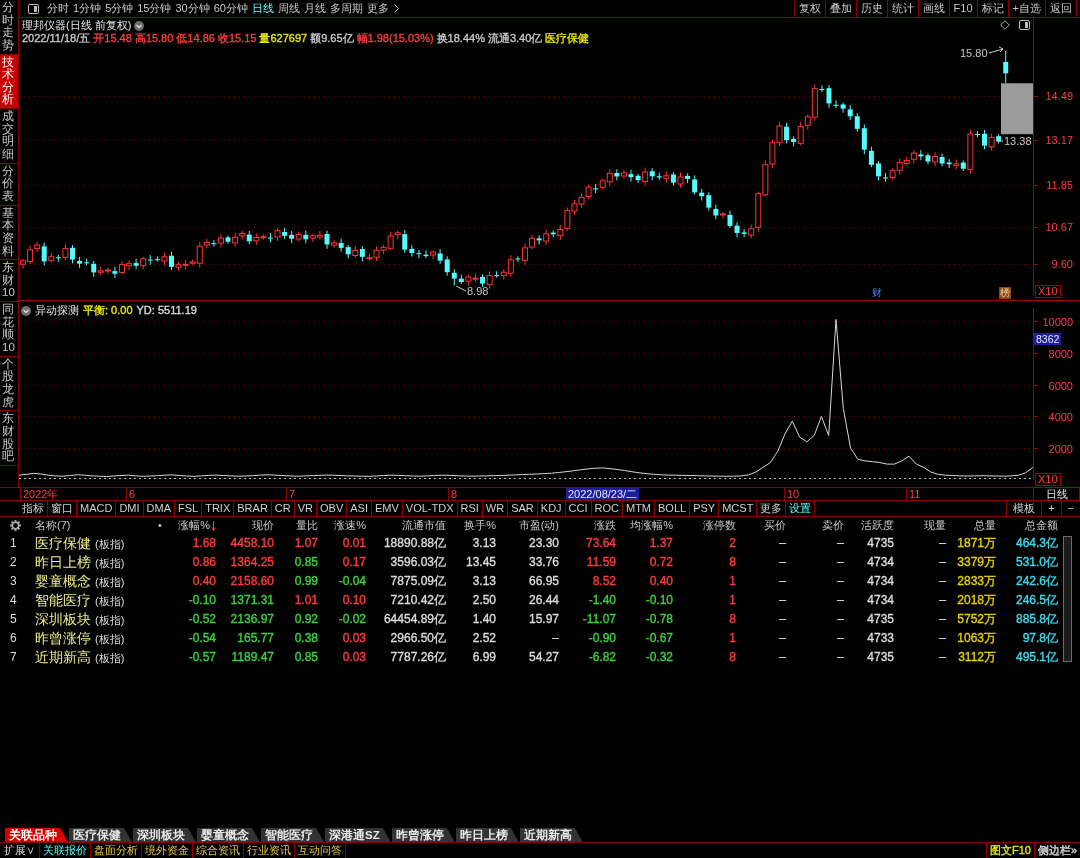 Image resolution: width=1080 pixels, height=858 pixels. What do you see at coordinates (194, 525) in the screenshot?
I see `column-header: 涨幅%` at bounding box center [194, 525].